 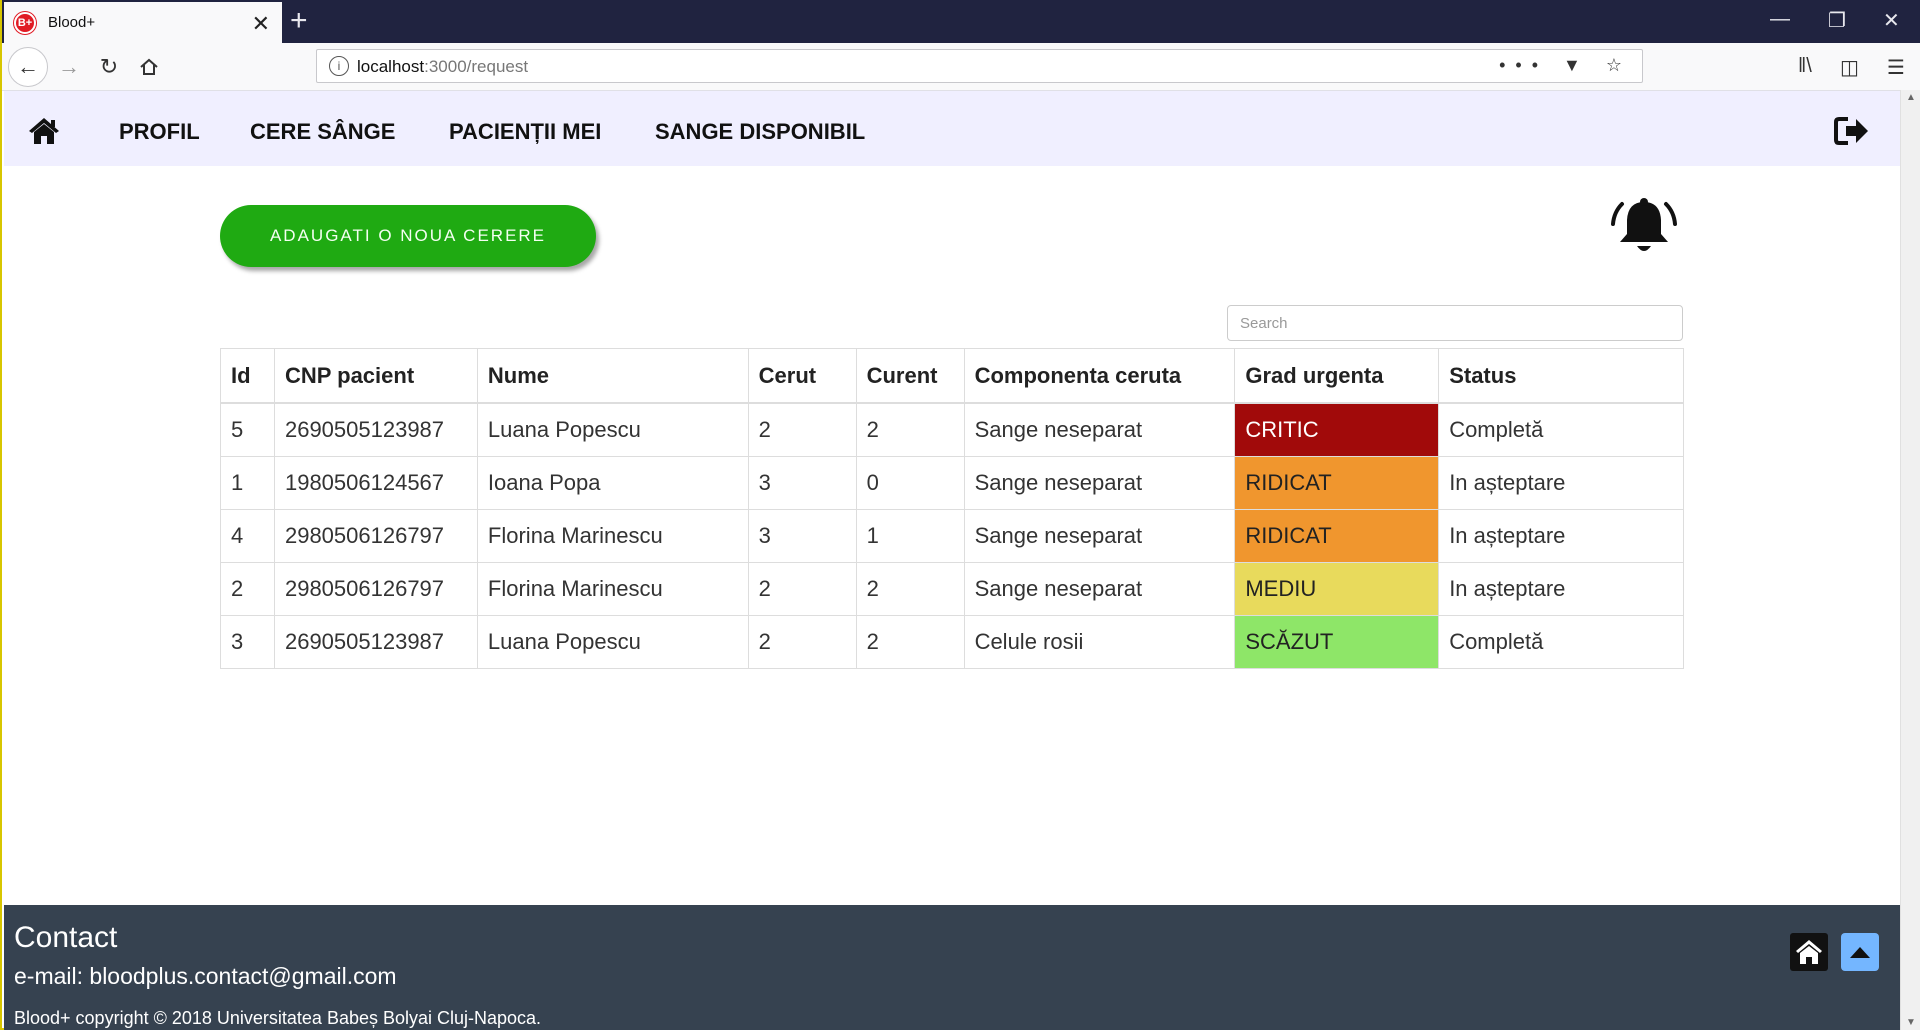 I want to click on pocket-icon: ▼, so click(x=1577, y=65).